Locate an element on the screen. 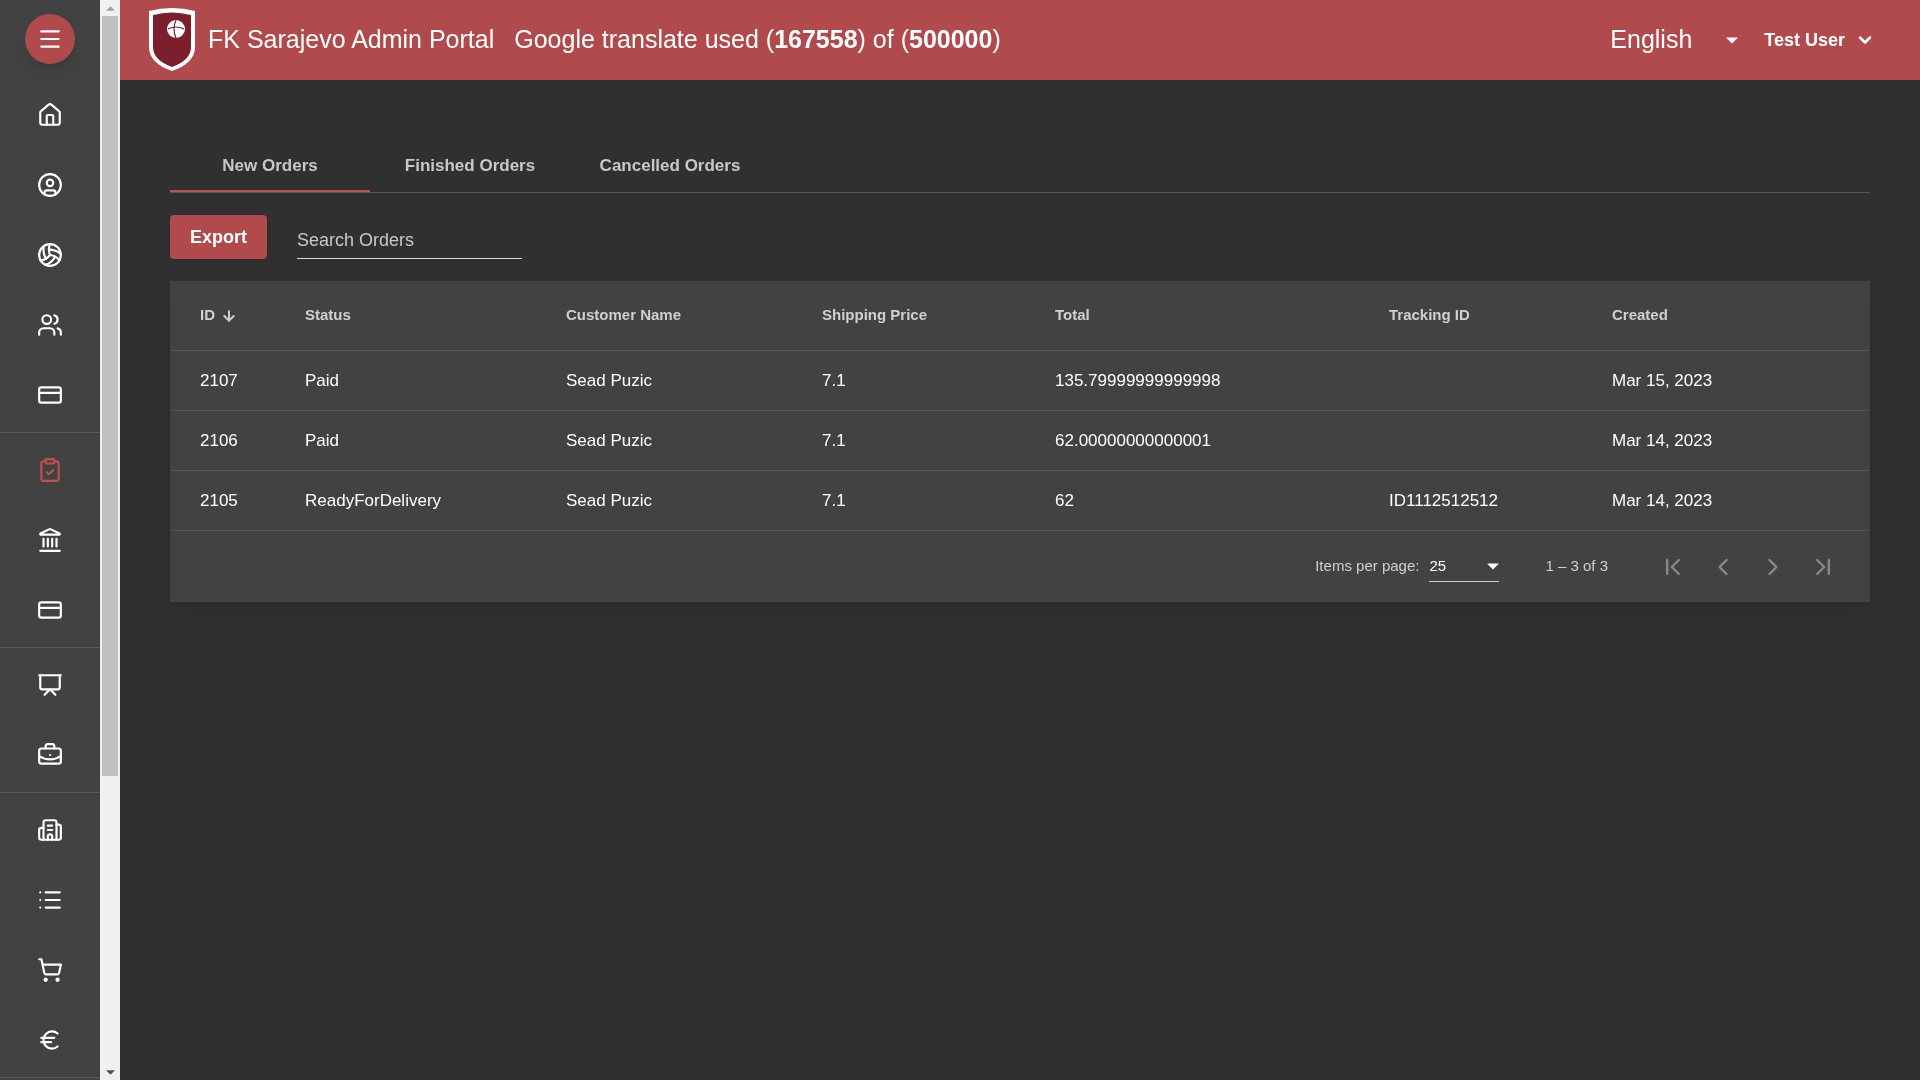  column-header: Tracking ID is located at coordinates (1429, 315).